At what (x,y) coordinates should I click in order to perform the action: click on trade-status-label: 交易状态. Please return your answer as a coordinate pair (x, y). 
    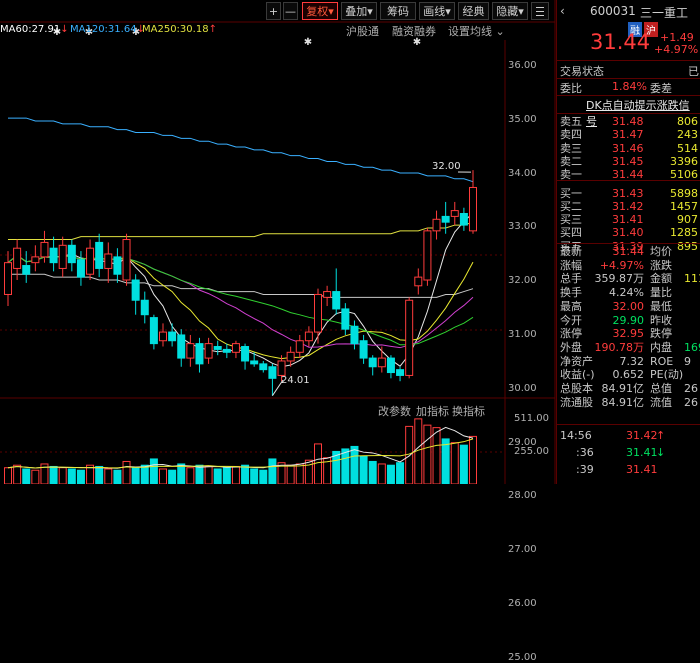
    Looking at the image, I should click on (582, 71).